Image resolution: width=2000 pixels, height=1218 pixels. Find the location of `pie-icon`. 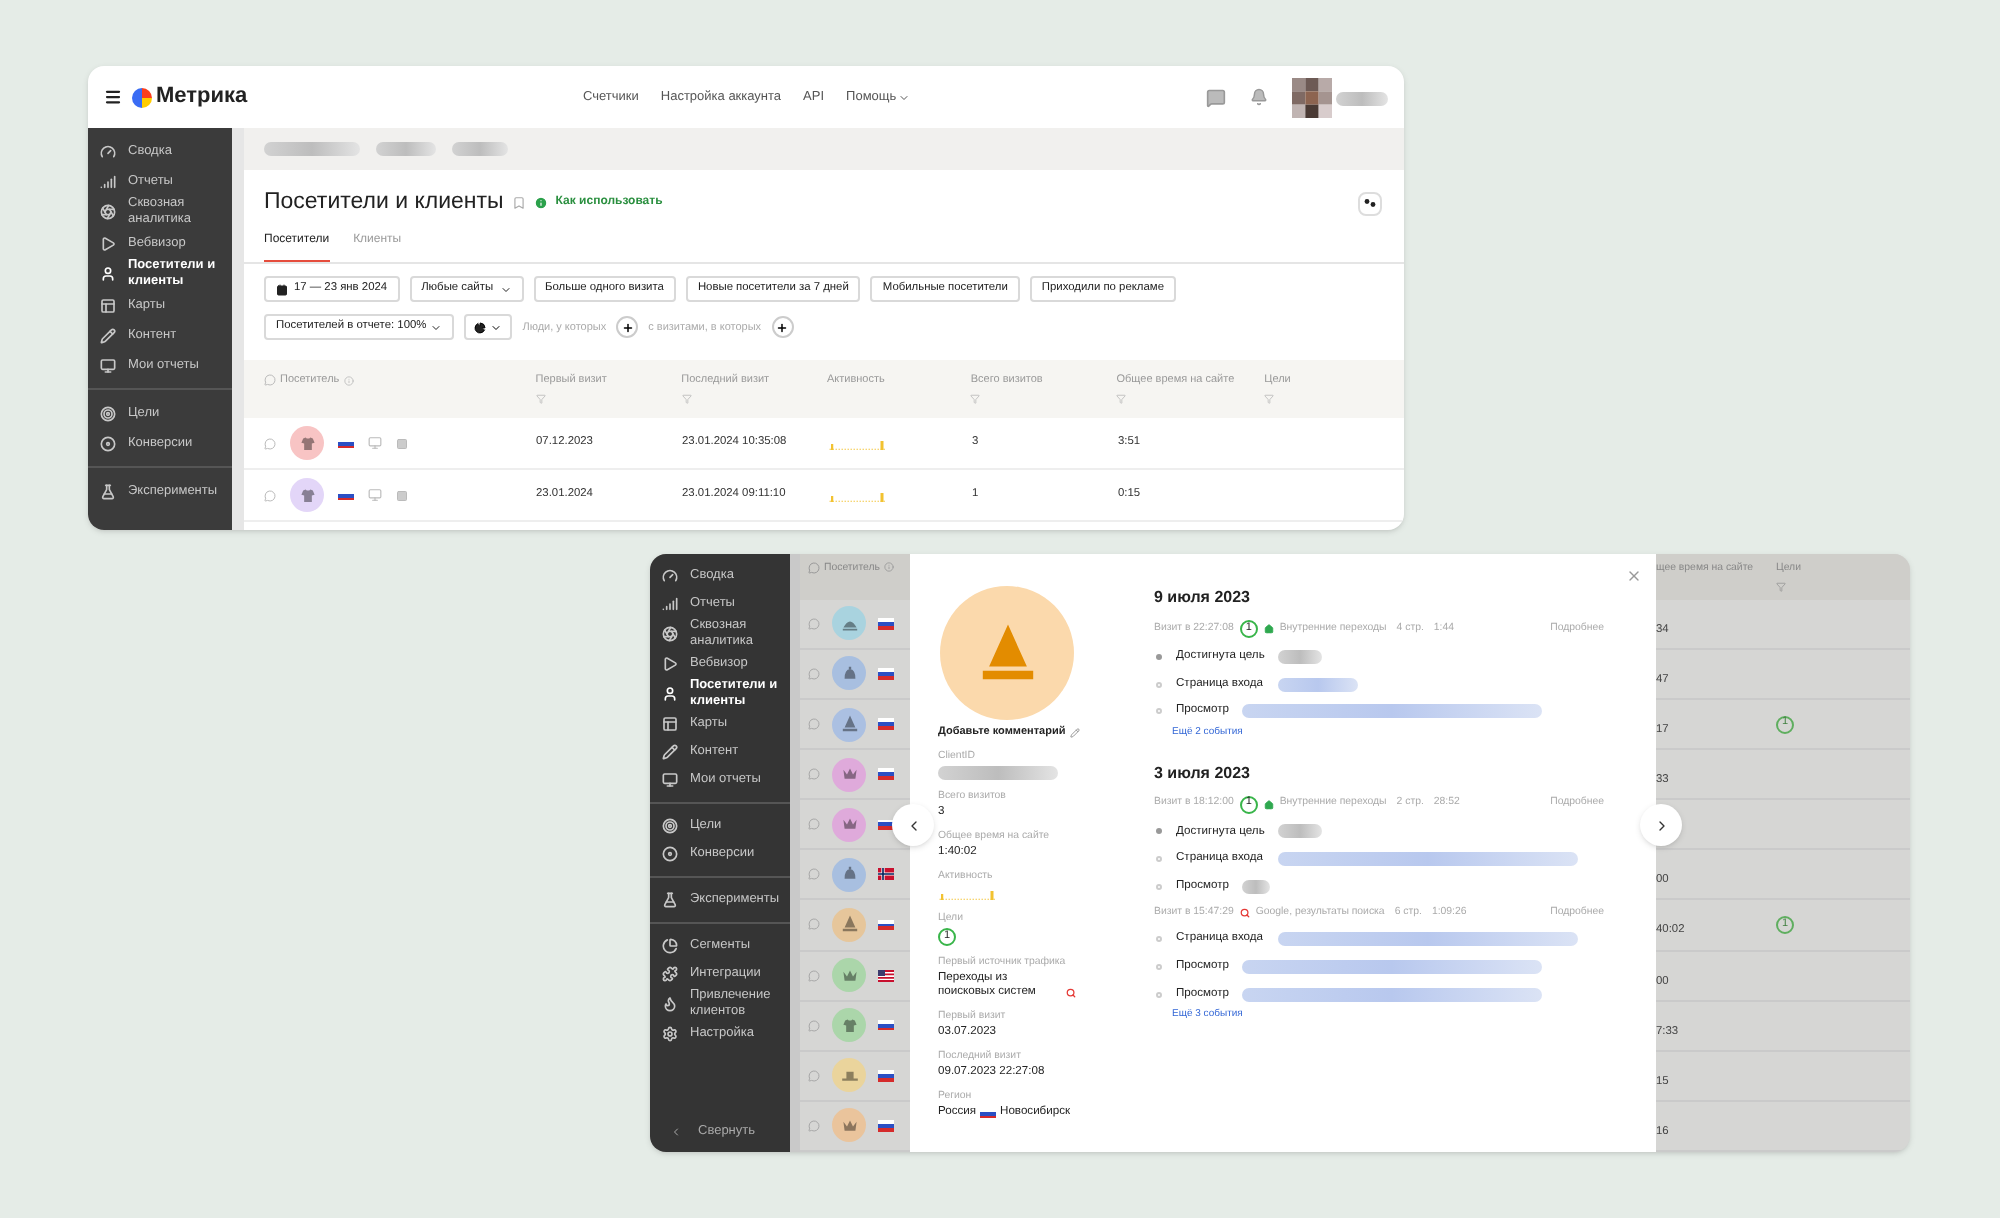

pie-icon is located at coordinates (480, 327).